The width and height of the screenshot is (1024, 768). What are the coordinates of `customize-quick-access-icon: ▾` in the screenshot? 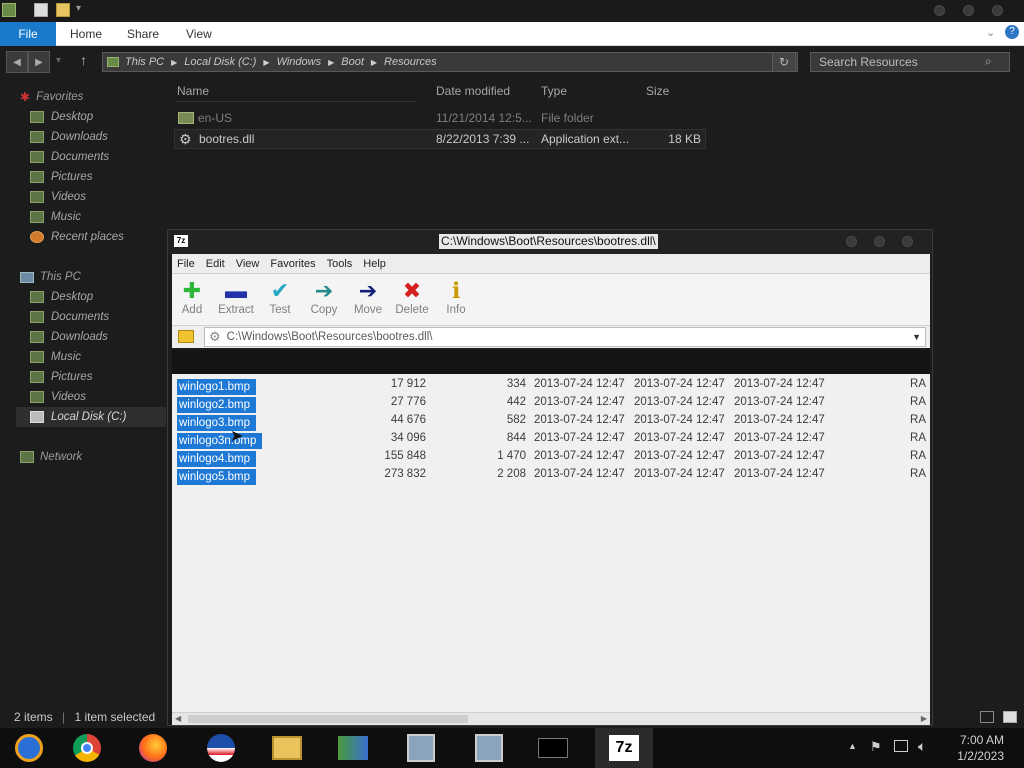 It's located at (78, 8).